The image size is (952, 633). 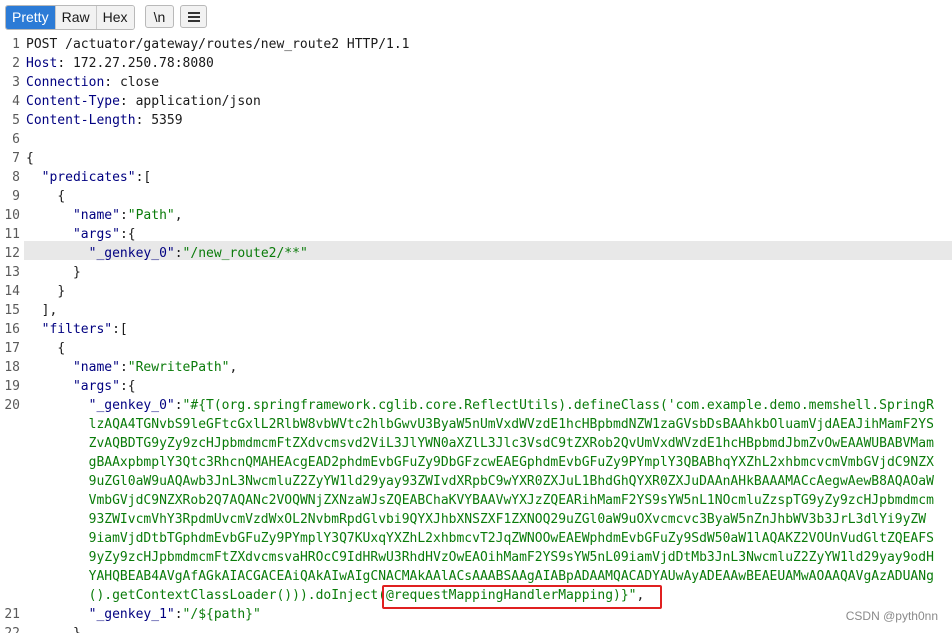 What do you see at coordinates (31, 17) in the screenshot?
I see `tab-pretty: Pretty` at bounding box center [31, 17].